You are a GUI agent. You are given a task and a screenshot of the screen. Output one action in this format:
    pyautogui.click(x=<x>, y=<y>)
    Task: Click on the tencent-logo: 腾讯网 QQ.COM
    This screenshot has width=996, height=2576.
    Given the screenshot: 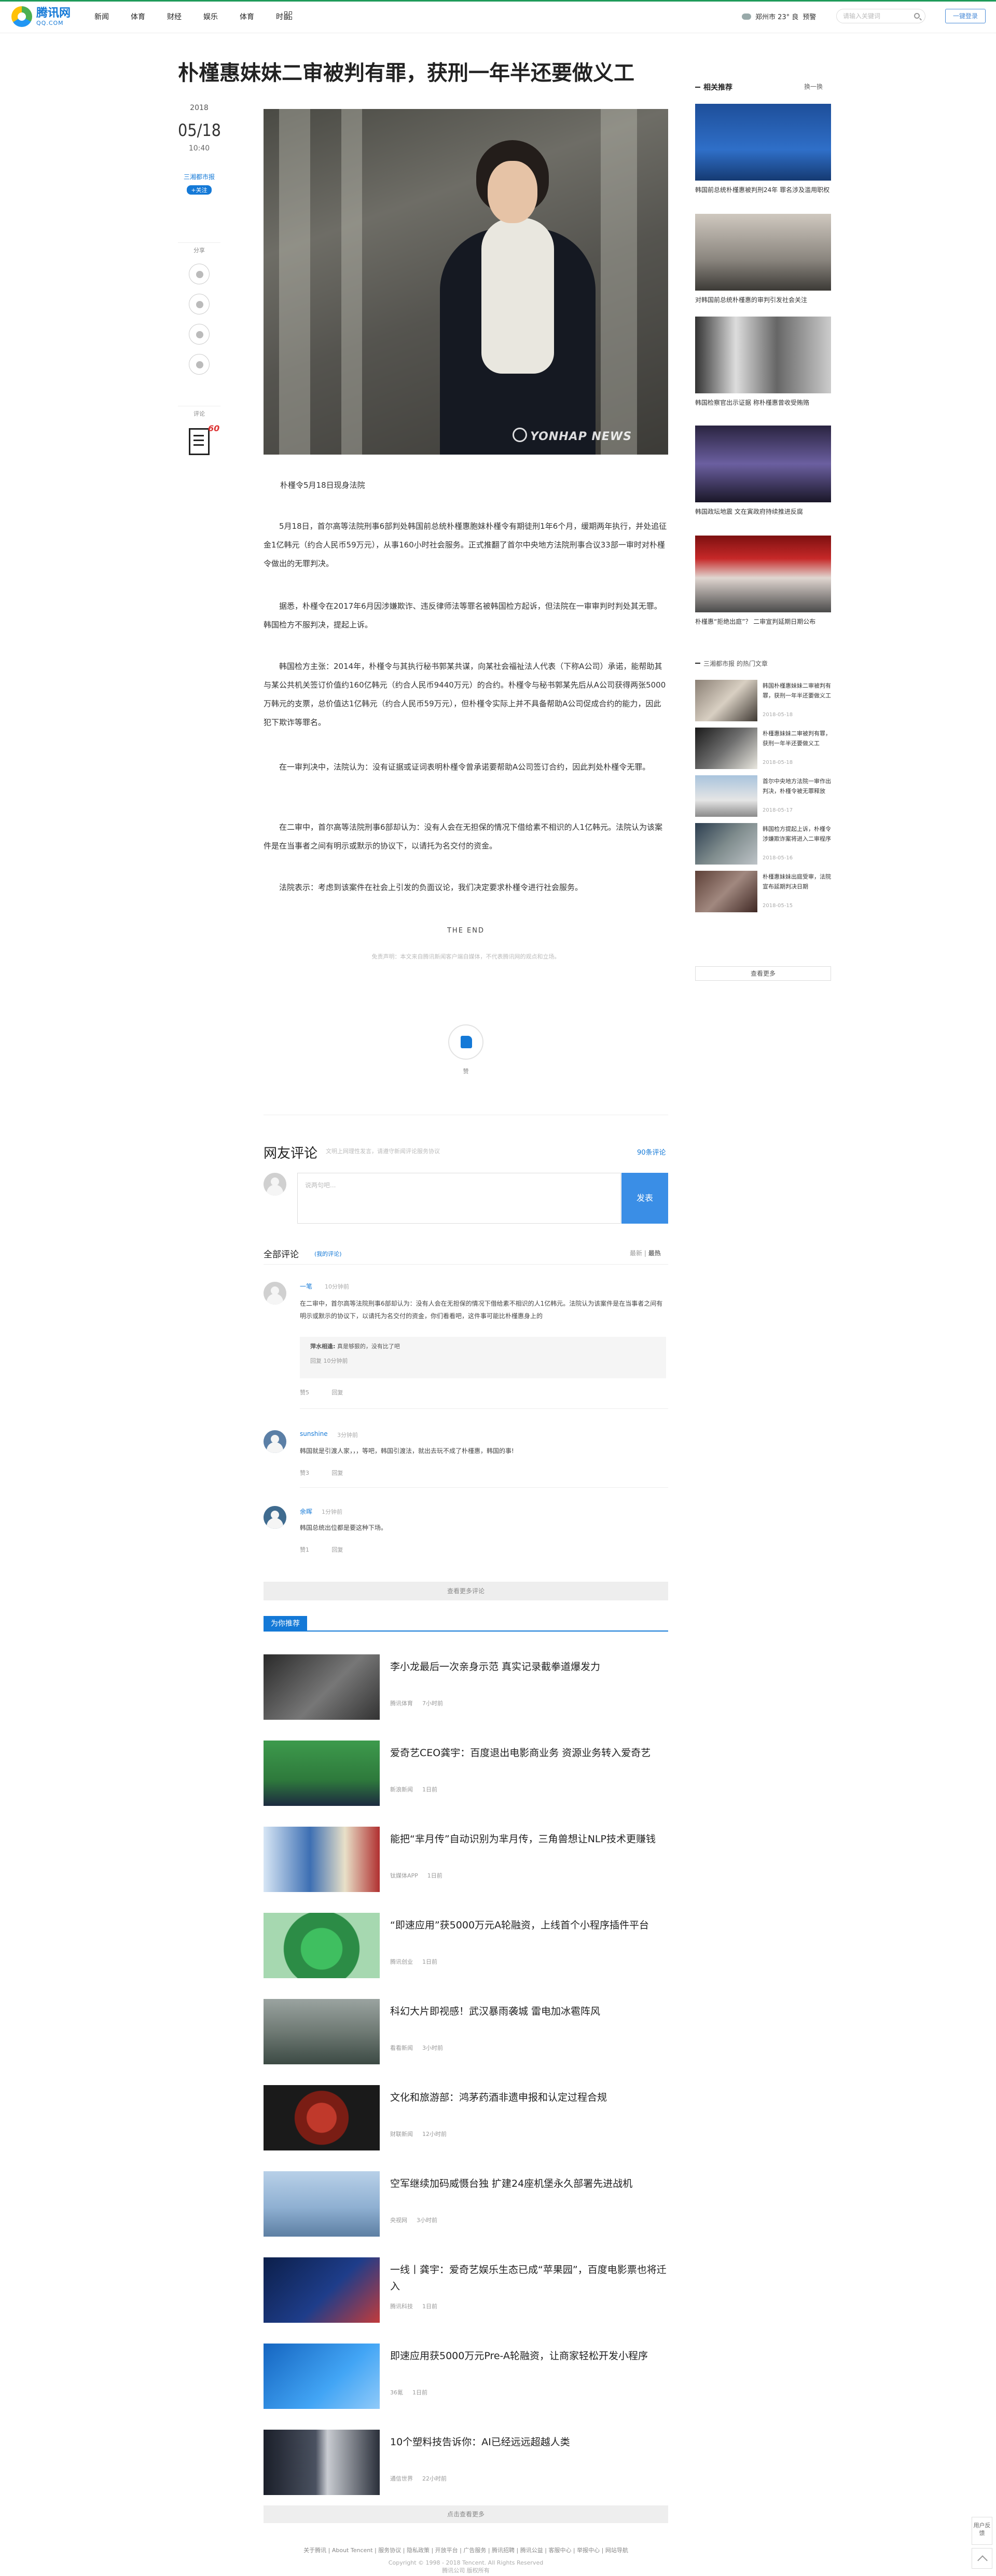 What is the action you would take?
    pyautogui.click(x=41, y=16)
    